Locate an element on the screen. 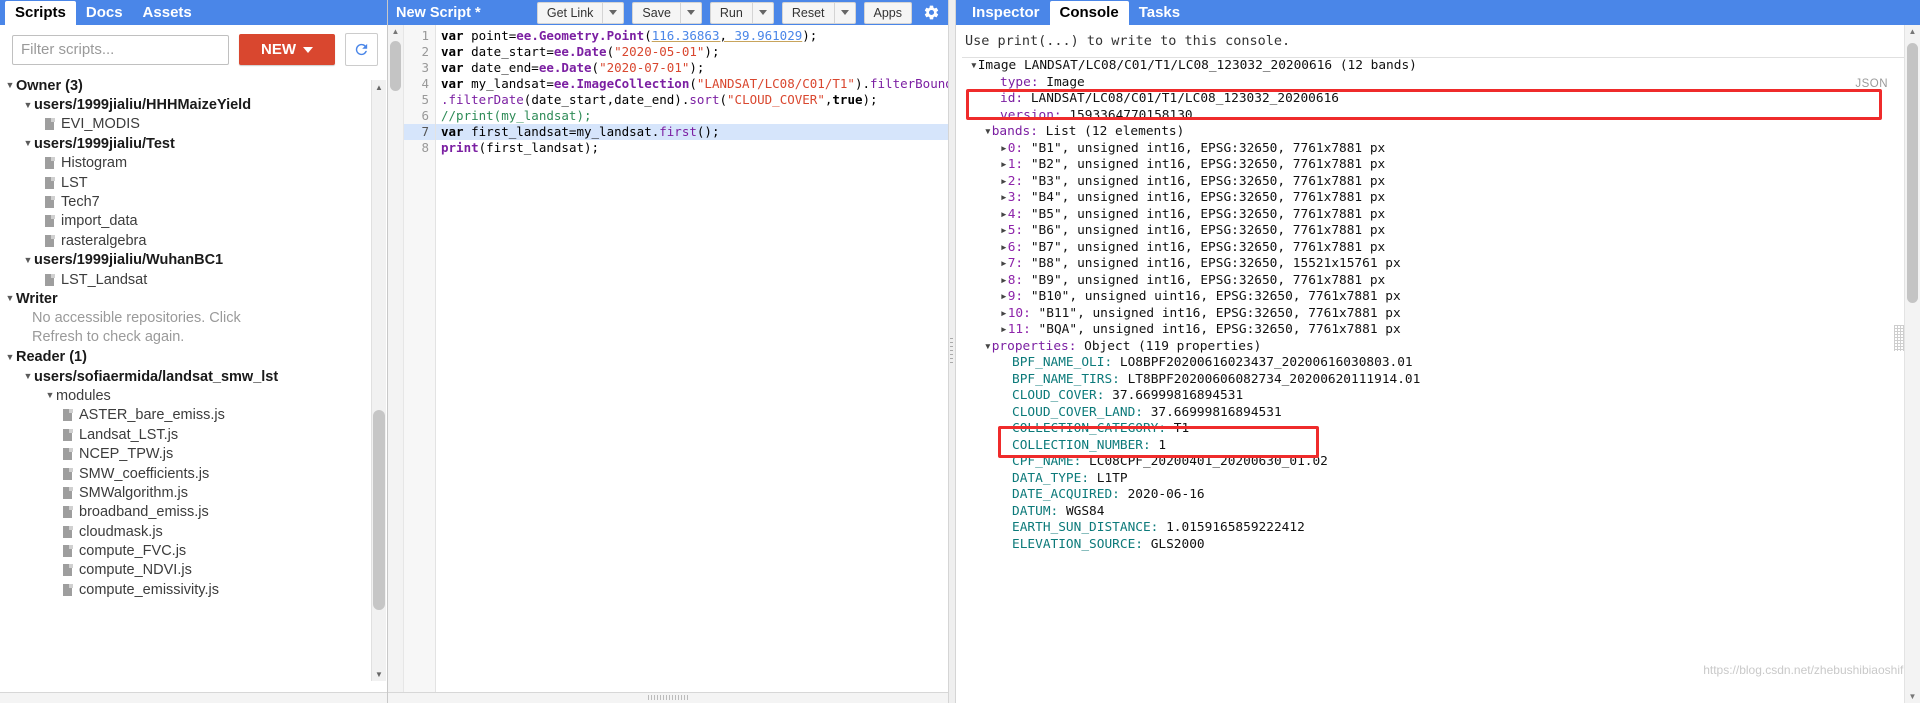  tree-item-reader-1-: ▼ Reader (1) is located at coordinates (193, 356).